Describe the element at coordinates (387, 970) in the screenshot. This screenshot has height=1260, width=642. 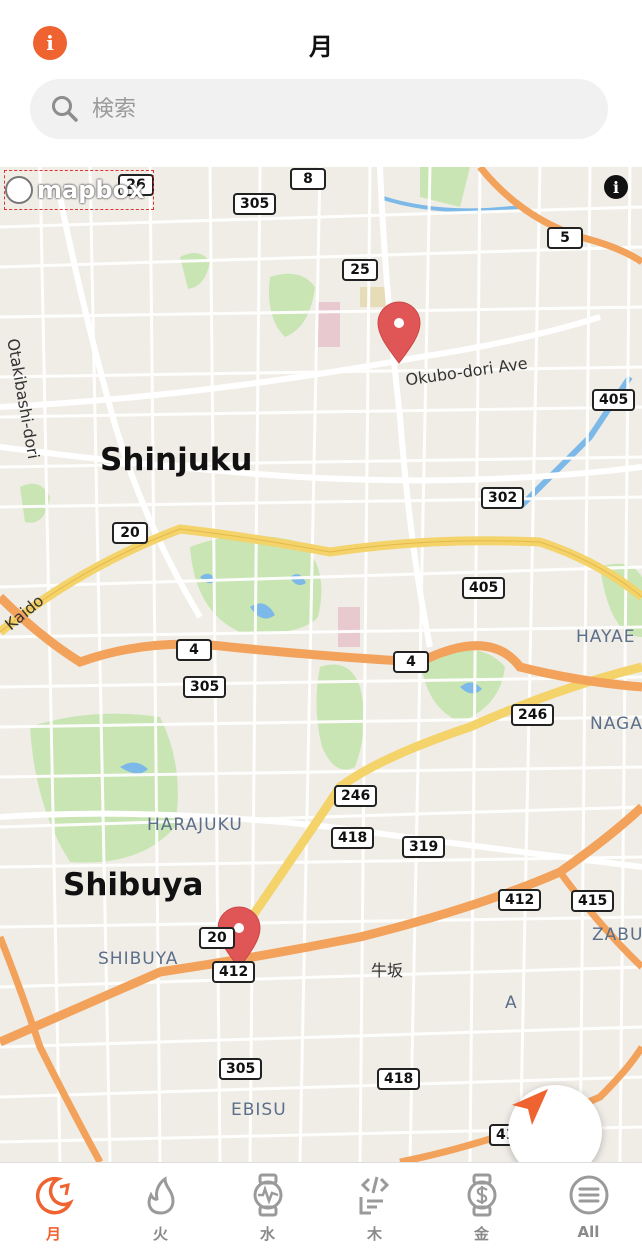
I see `place-label-ushigome: 牛坂` at that location.